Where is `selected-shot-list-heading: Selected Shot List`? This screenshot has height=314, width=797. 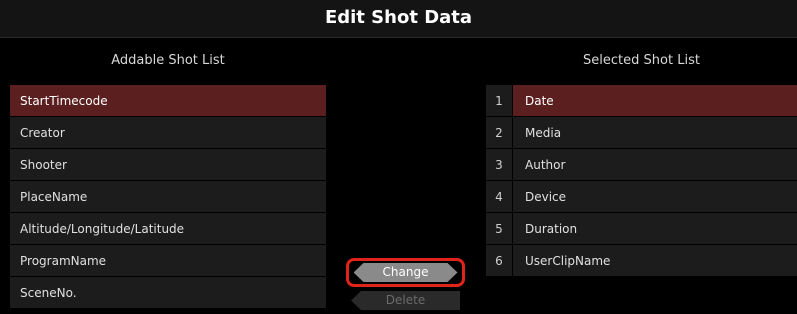
selected-shot-list-heading: Selected Shot List is located at coordinates (641, 60).